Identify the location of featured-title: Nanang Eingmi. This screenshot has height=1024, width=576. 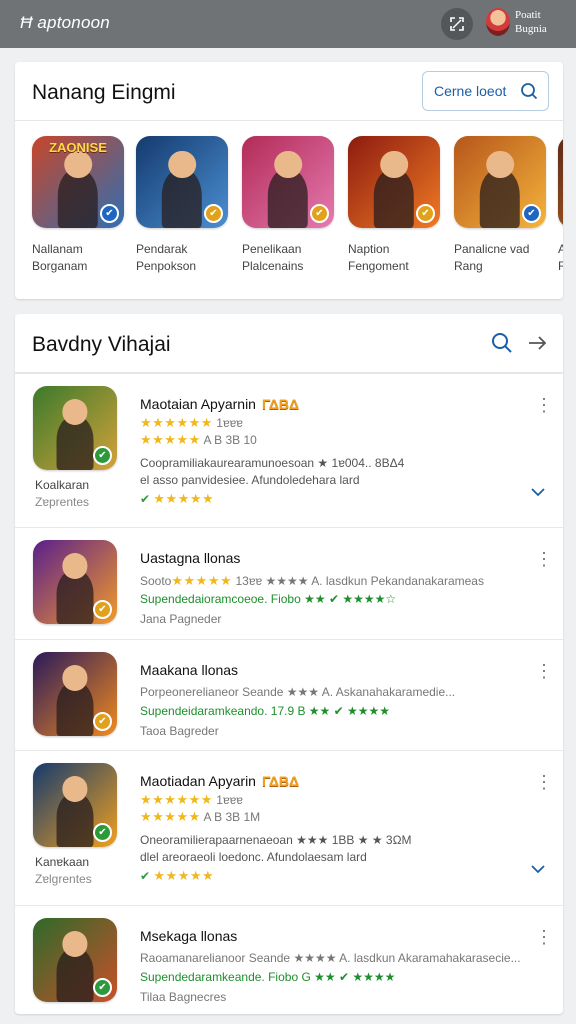
(104, 92).